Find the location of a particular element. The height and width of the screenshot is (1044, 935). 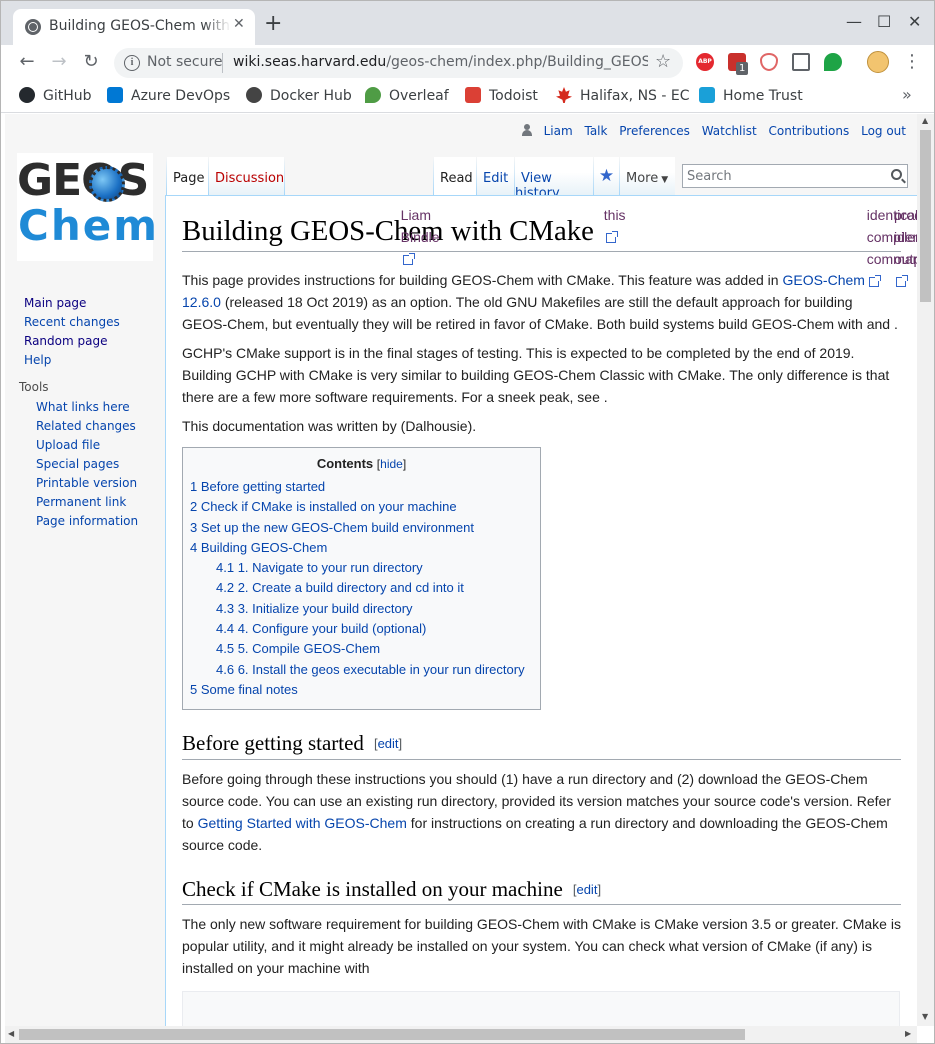

sidebar-item-special-pages: Special pages is located at coordinates (87, 464).